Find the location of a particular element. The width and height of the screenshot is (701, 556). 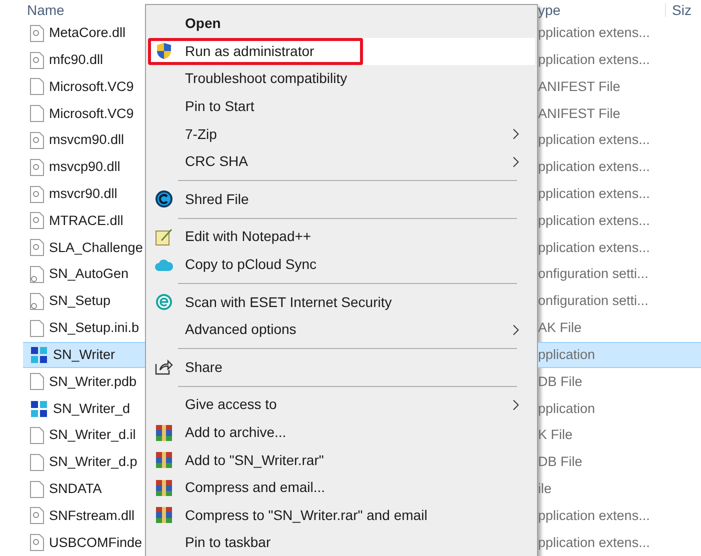

file-name: MTRACE.dll is located at coordinates (86, 221).